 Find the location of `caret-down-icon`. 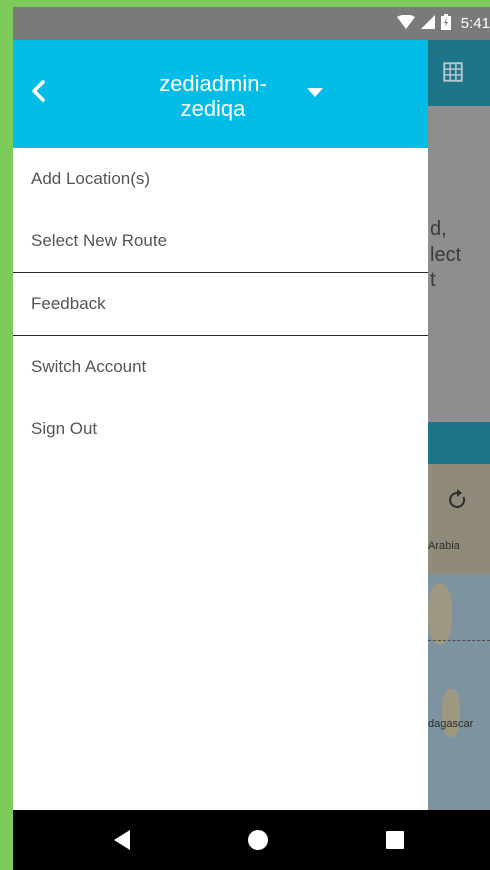

caret-down-icon is located at coordinates (315, 92).